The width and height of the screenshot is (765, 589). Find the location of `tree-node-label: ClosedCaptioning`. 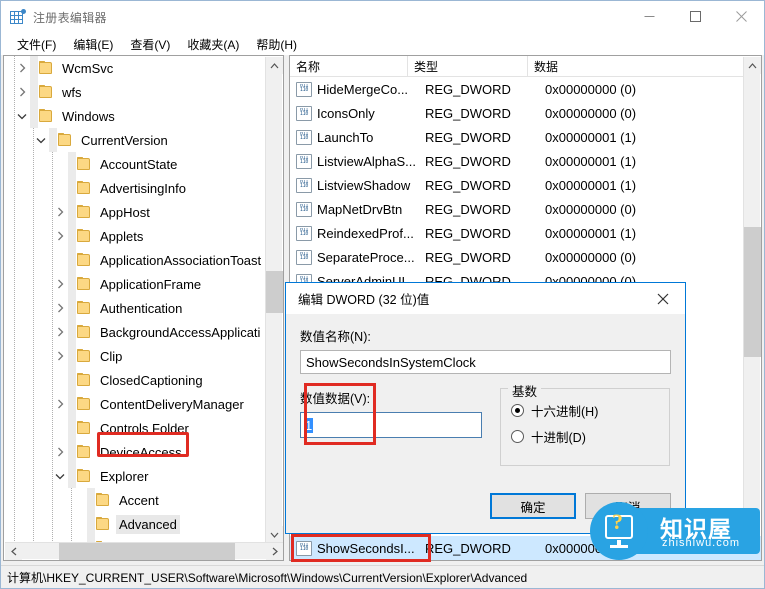

tree-node-label: ClosedCaptioning is located at coordinates (151, 380).